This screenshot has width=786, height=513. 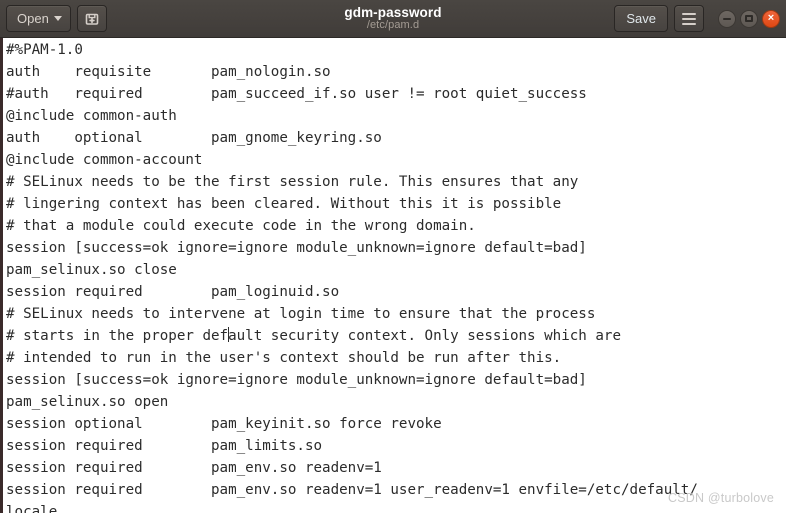 I want to click on code-line: #%PAM-1.0, so click(x=44, y=50).